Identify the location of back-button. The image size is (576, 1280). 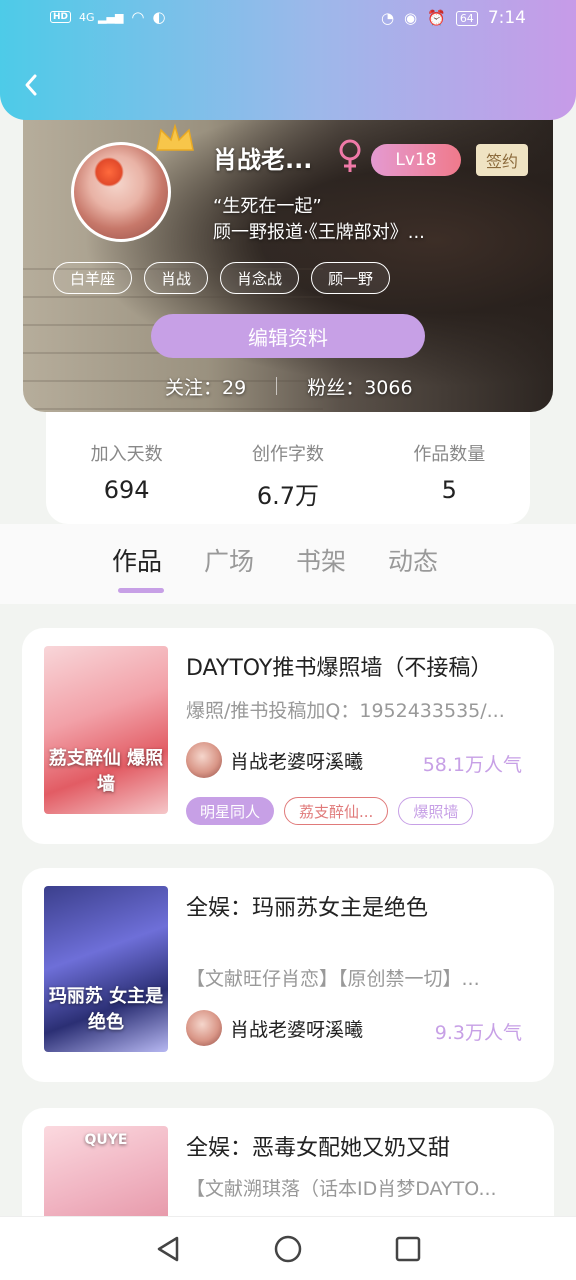
(31, 85).